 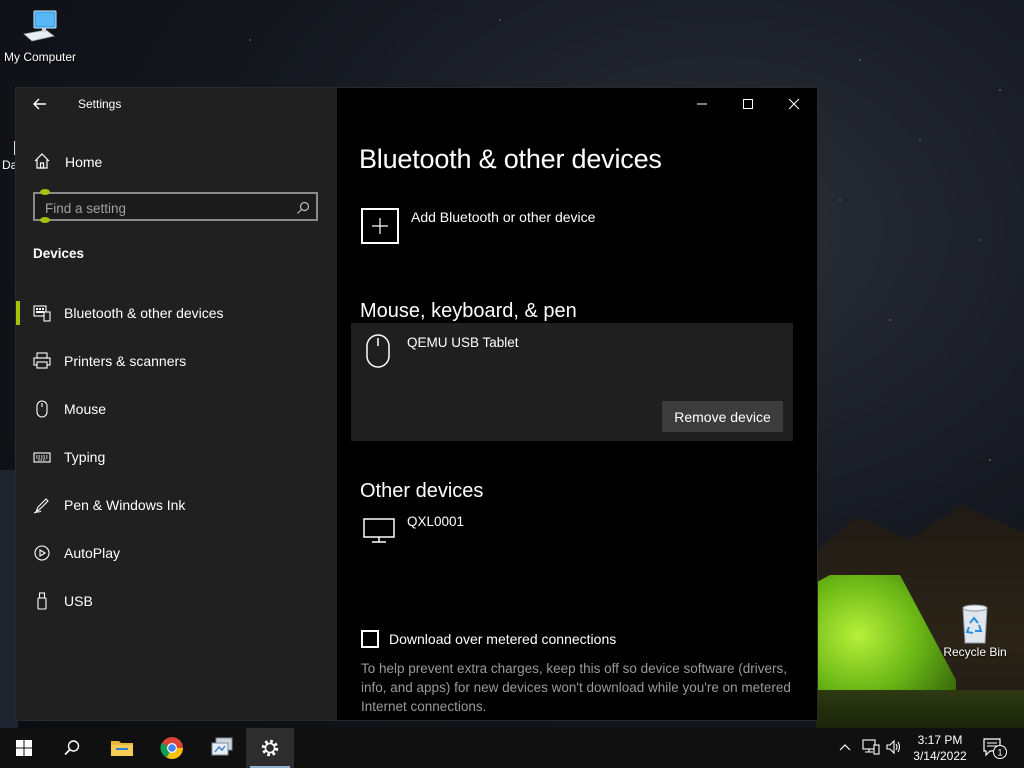 What do you see at coordinates (380, 226) in the screenshot?
I see `add-icon` at bounding box center [380, 226].